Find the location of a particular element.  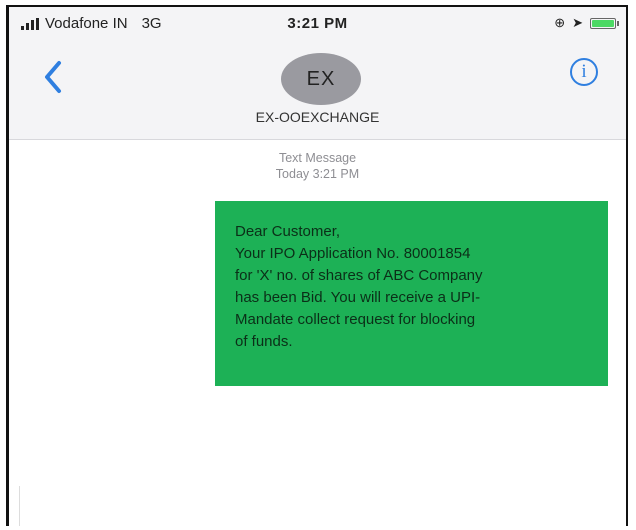

message-line: has been Bid. You will receive a UPI- is located at coordinates (358, 297).